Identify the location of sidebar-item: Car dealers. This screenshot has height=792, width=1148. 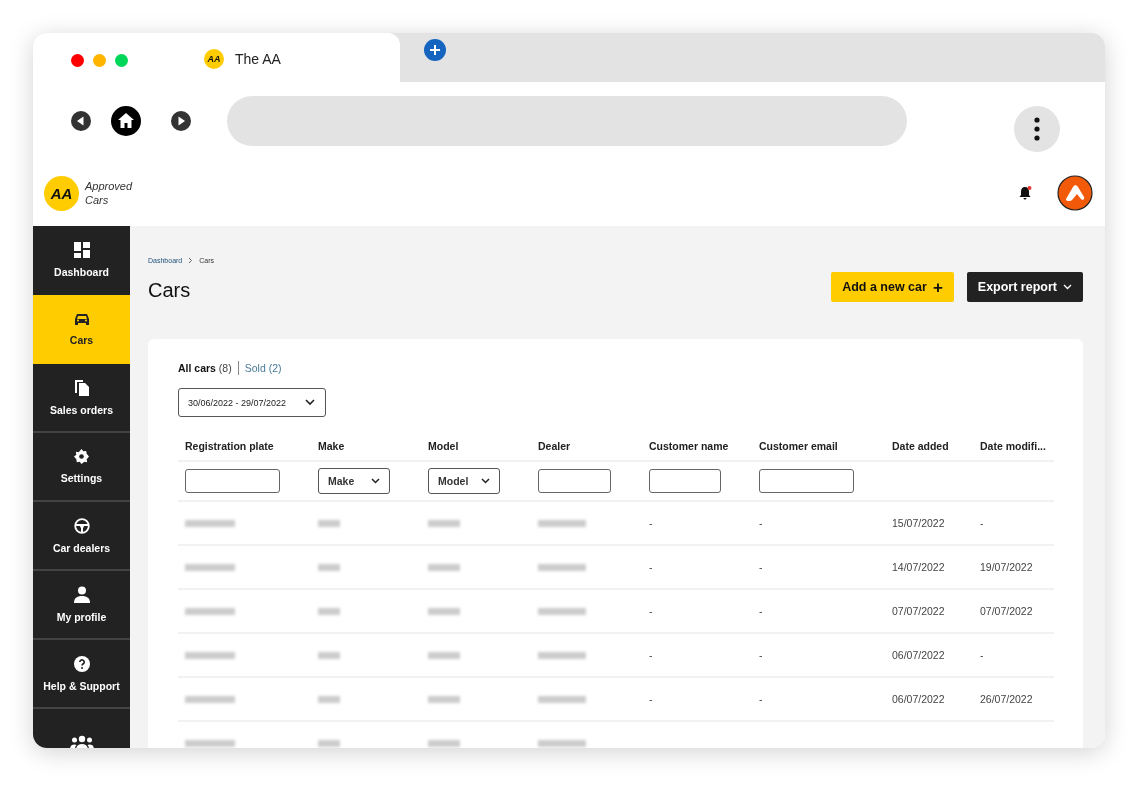
(81, 536).